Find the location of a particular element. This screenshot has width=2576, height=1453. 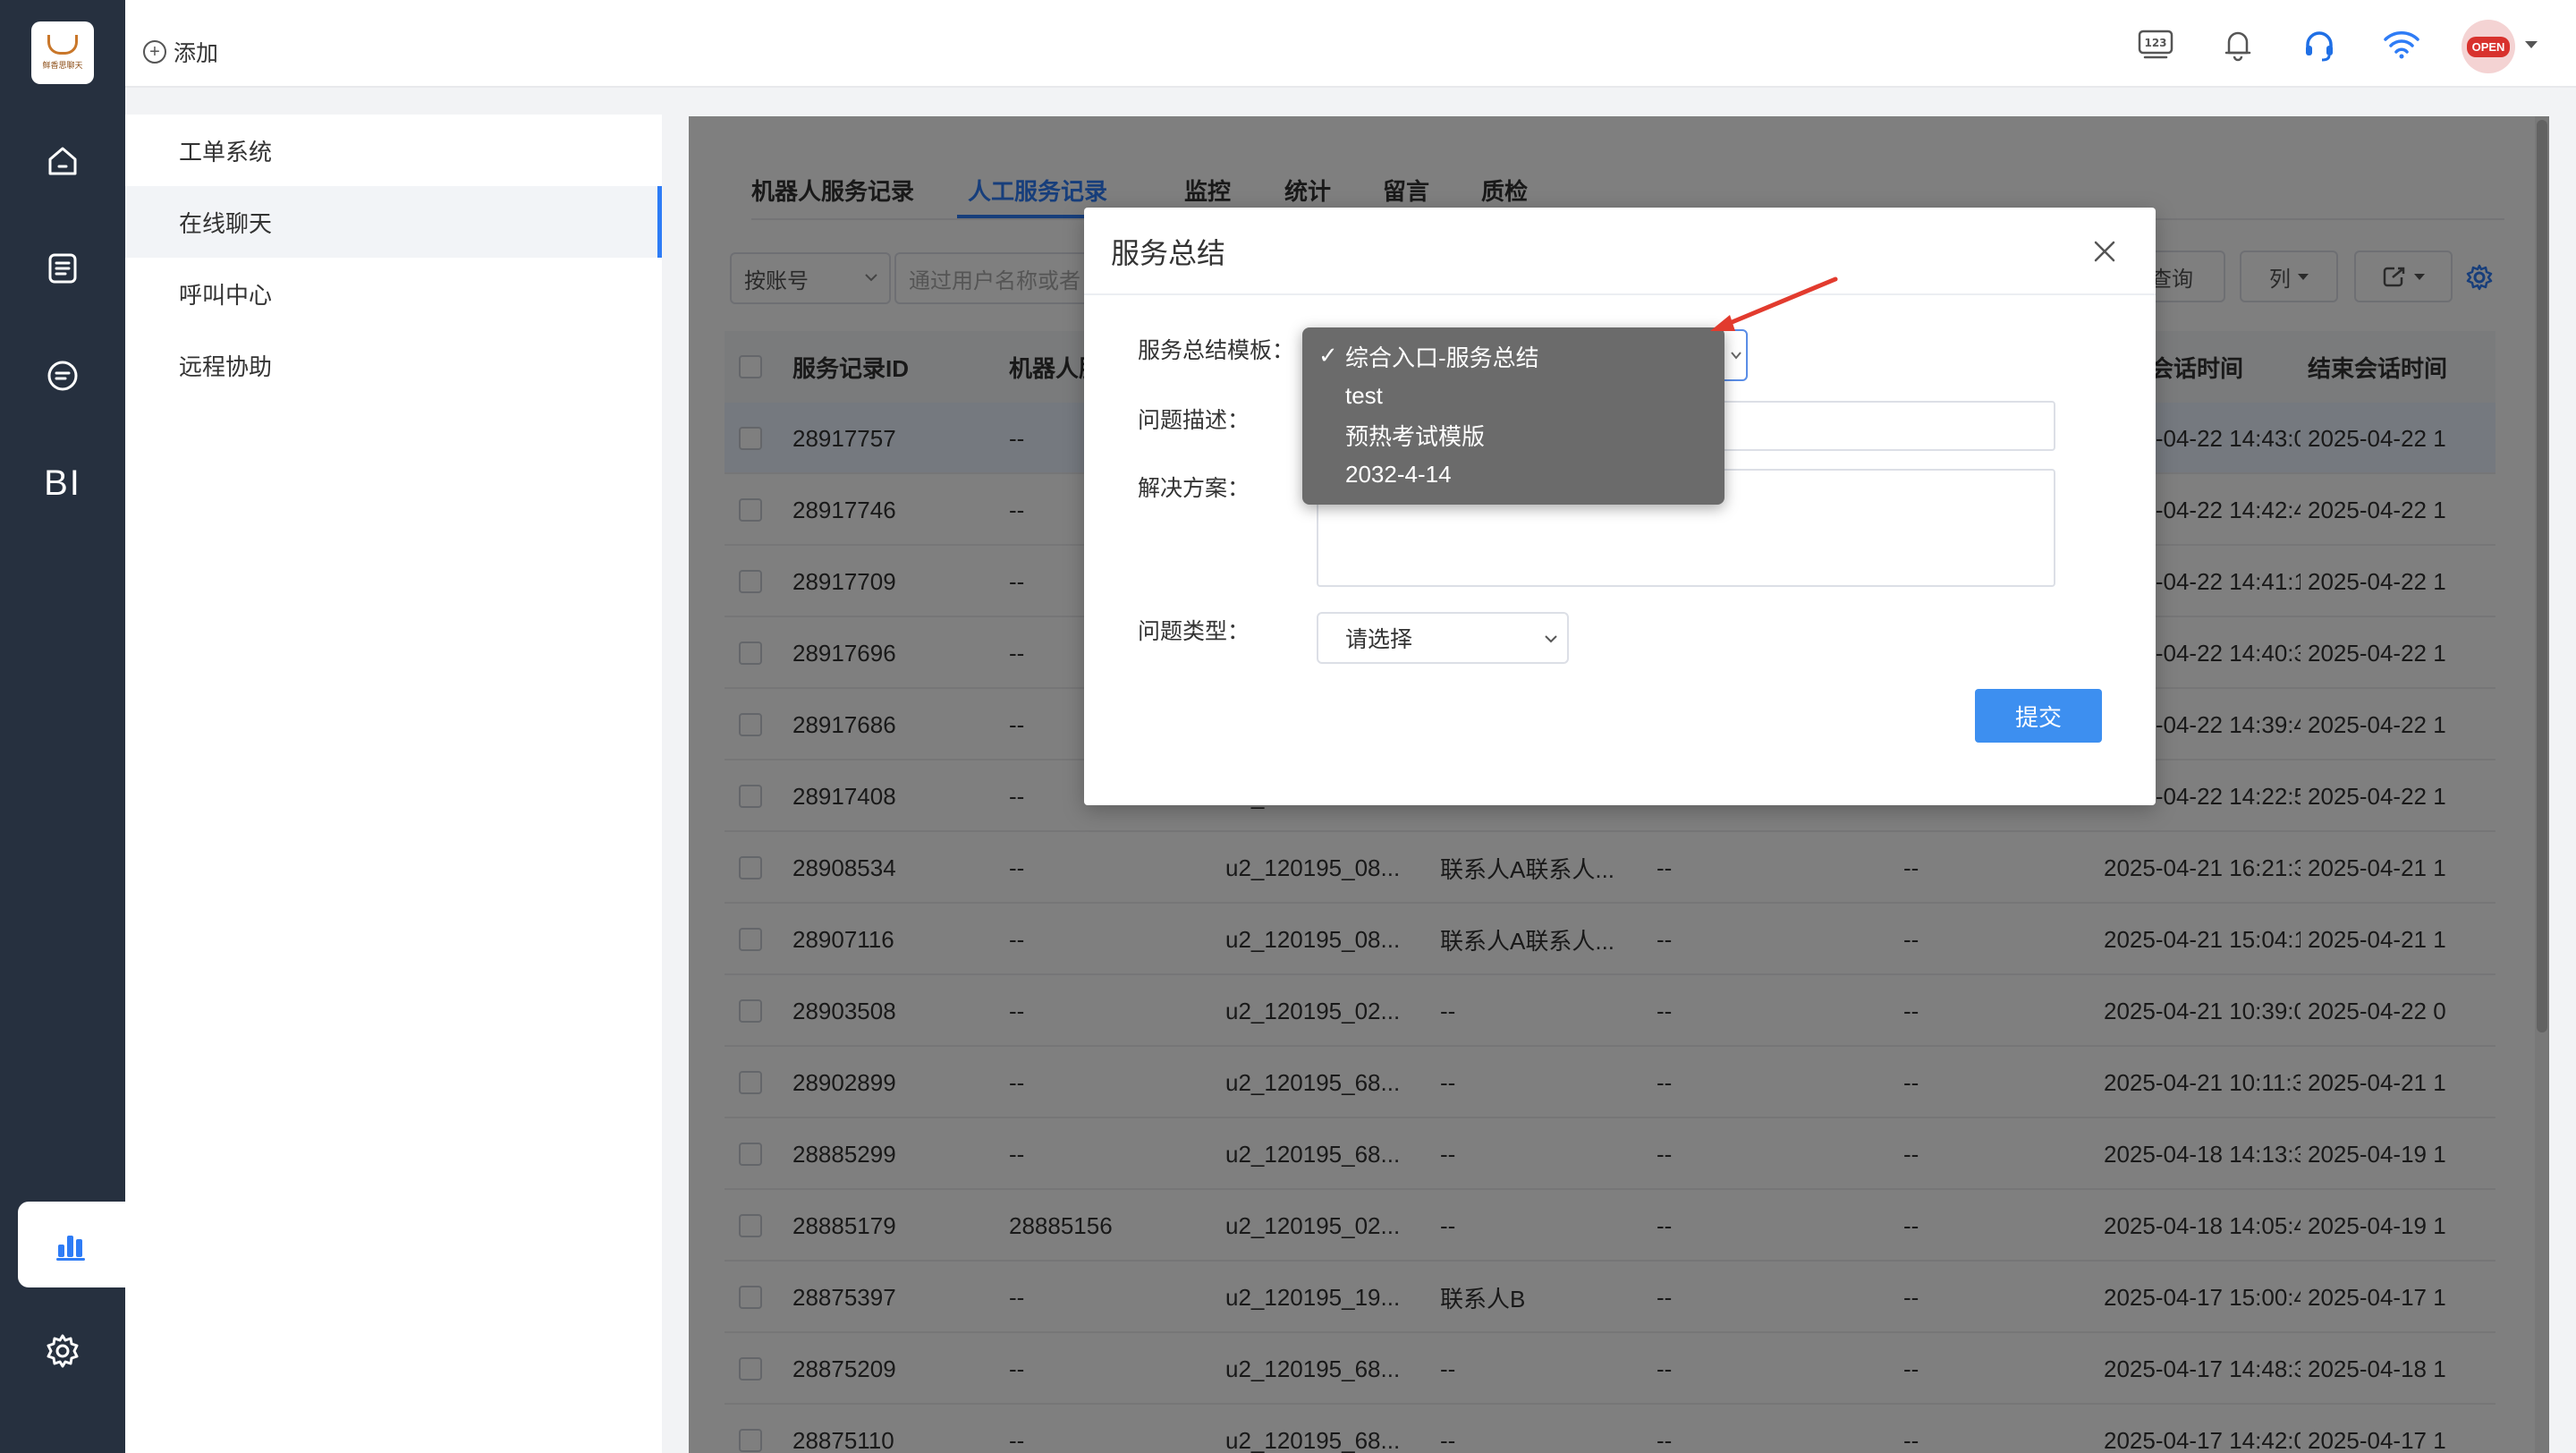

left-rail: 鲜香思聊天 BI is located at coordinates (62, 726).